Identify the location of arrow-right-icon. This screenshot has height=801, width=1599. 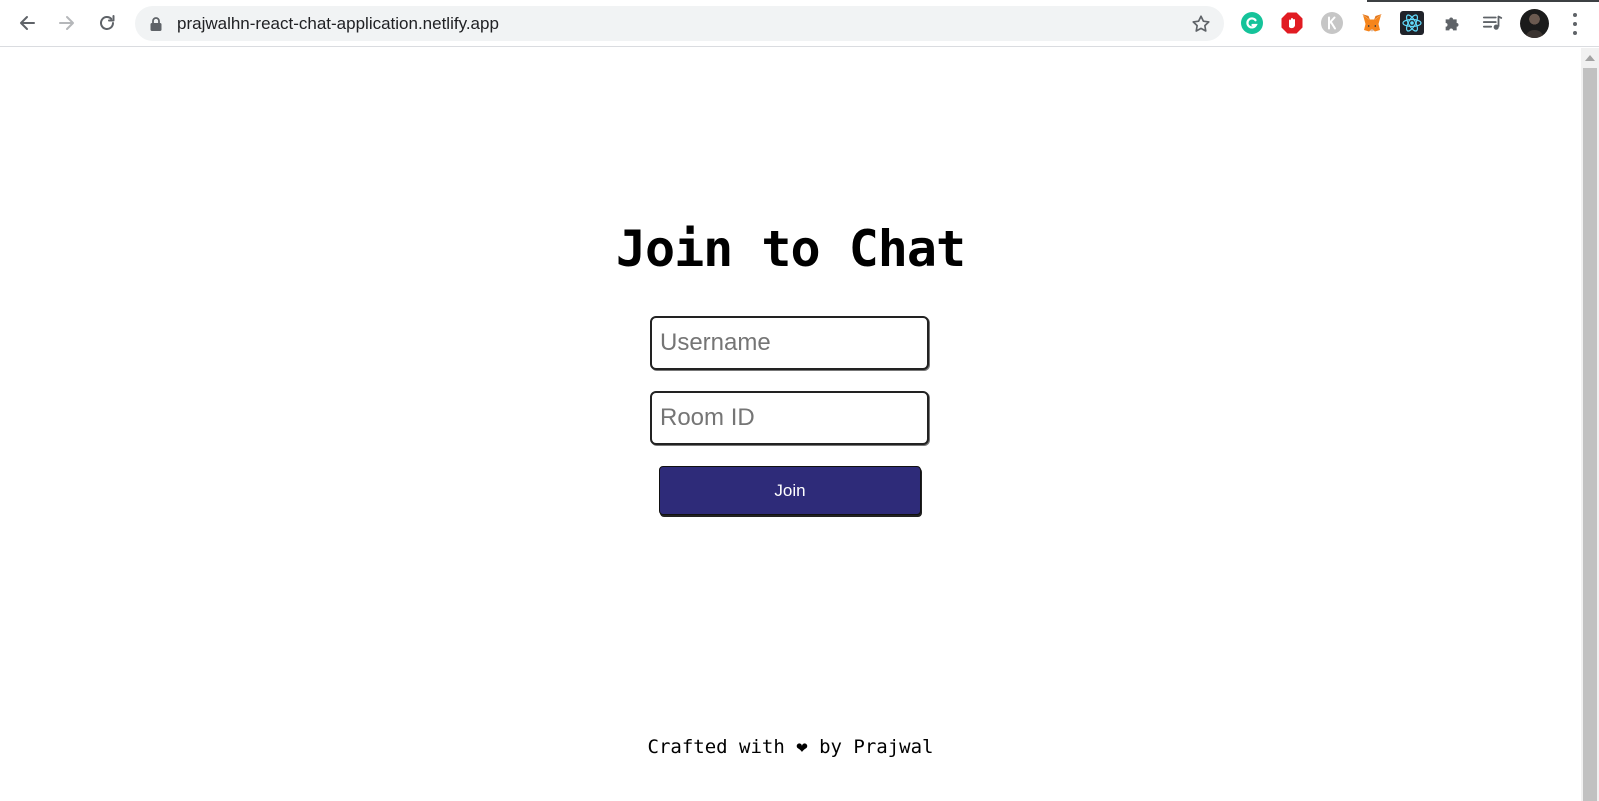
(66, 23).